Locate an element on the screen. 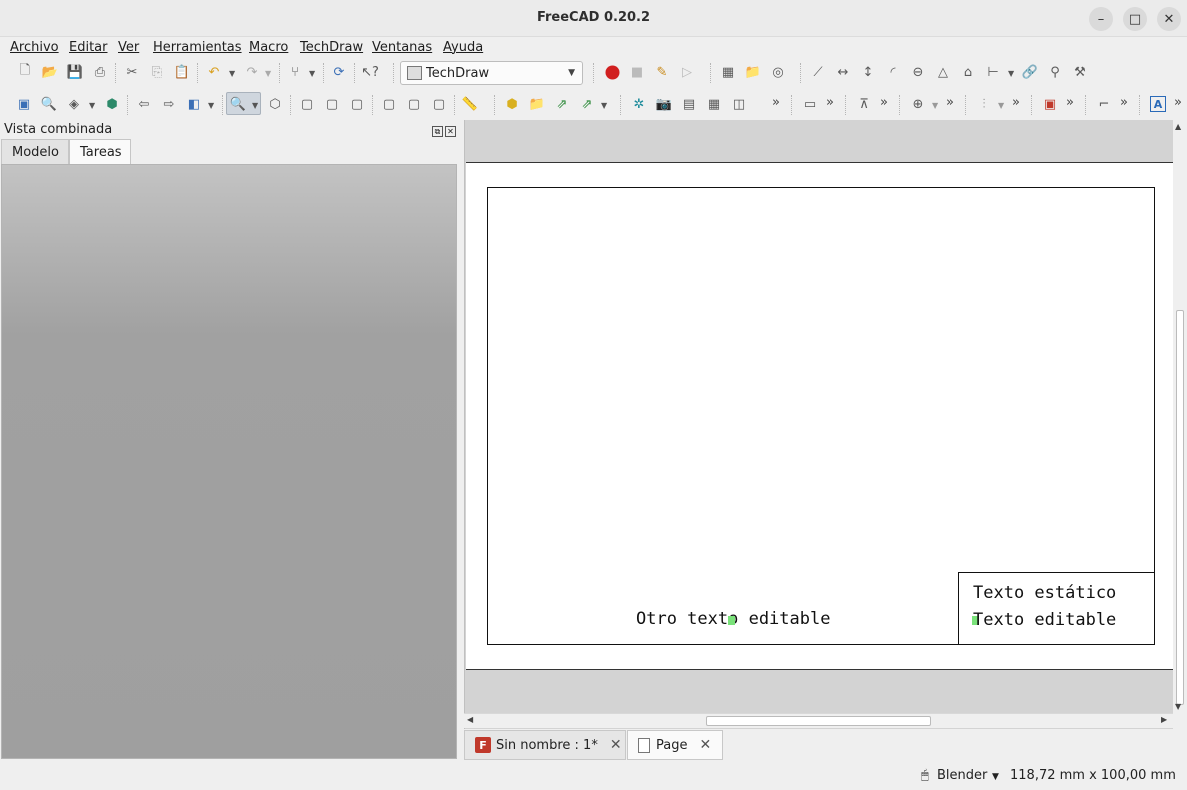  extent-dropdown-icon: ▼ is located at coordinates (1011, 73).